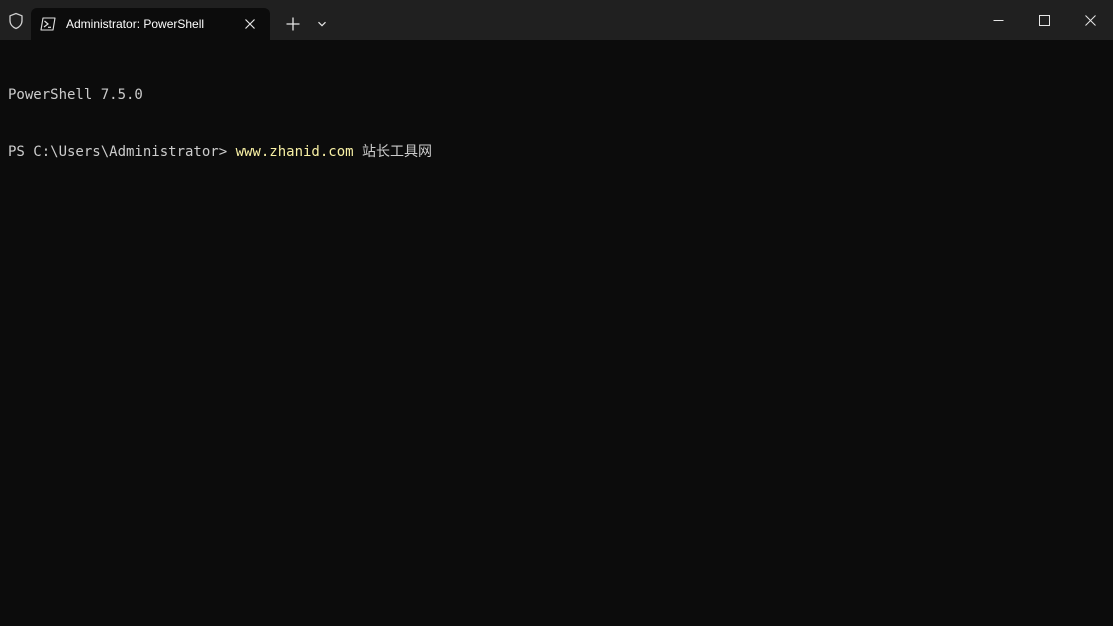  Describe the element at coordinates (1090, 20) in the screenshot. I see `close-window-icon` at that location.